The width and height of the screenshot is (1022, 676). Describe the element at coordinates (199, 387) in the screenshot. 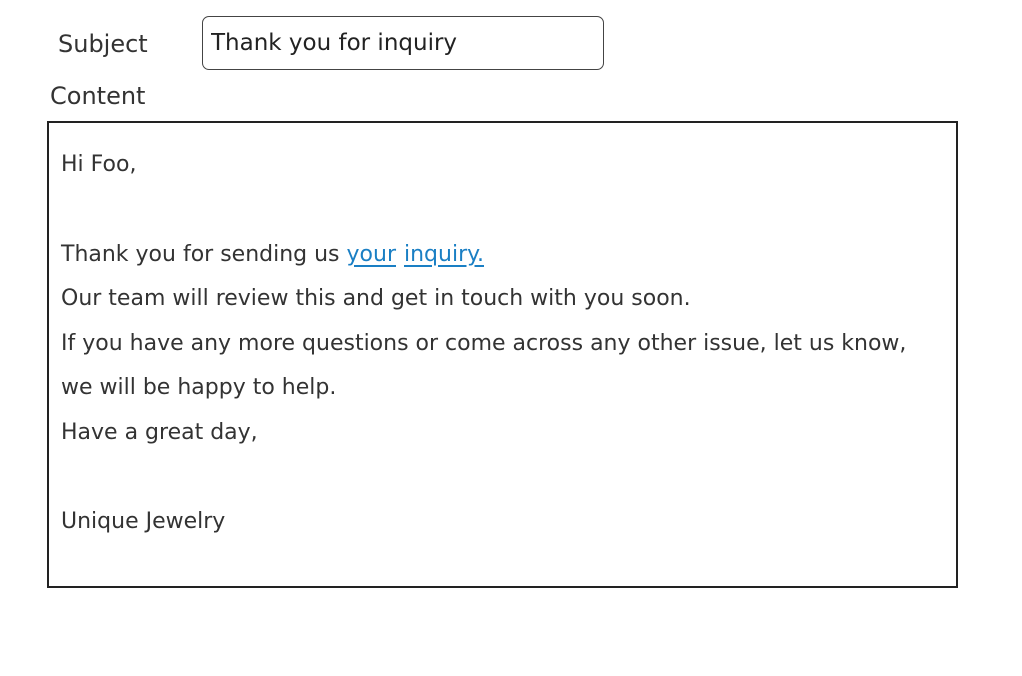

I see `help-line: we will be happy to help.` at that location.